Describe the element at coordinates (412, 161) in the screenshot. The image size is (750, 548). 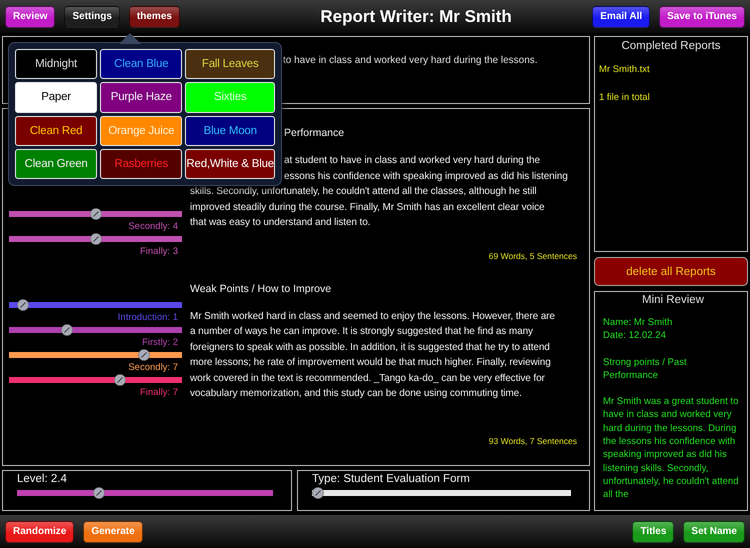
I see `report-text-line: at student to have in class and worked very hard during the` at that location.